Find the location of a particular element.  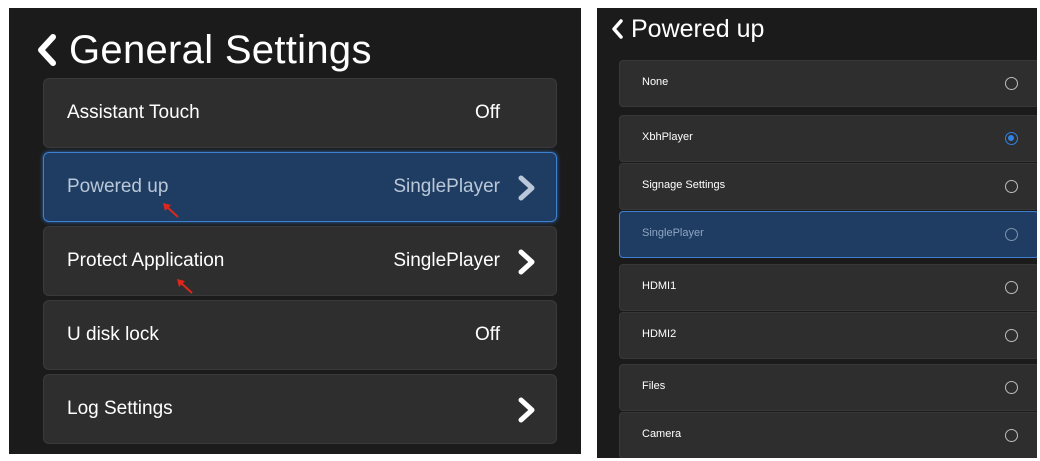

option-signage-settings: Signage Settings is located at coordinates (828, 186).